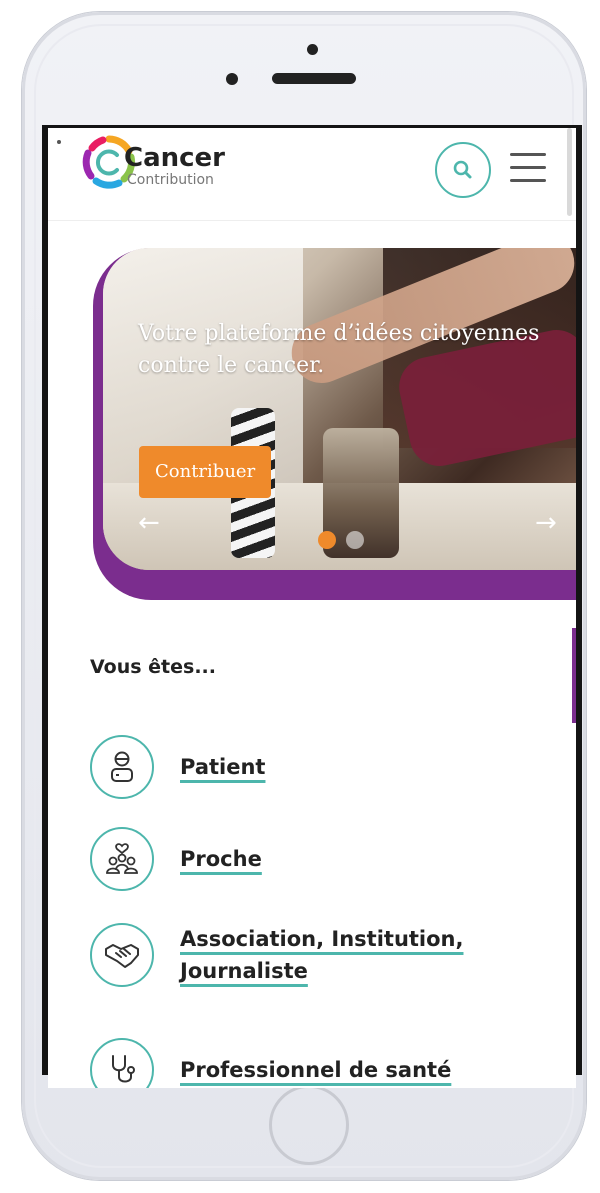 The image size is (600, 1193). I want to click on logo-name: Cancer, so click(174, 158).